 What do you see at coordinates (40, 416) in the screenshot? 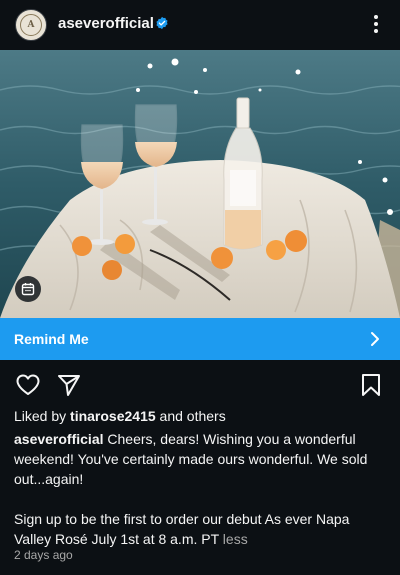
I see `likes-prefix: Liked by` at bounding box center [40, 416].